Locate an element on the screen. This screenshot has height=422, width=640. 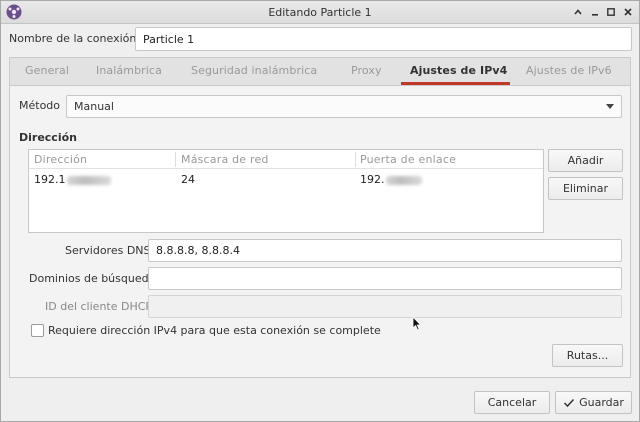
tab-ipv4-settings: Ajustes de IPv4 is located at coordinates (458, 70).